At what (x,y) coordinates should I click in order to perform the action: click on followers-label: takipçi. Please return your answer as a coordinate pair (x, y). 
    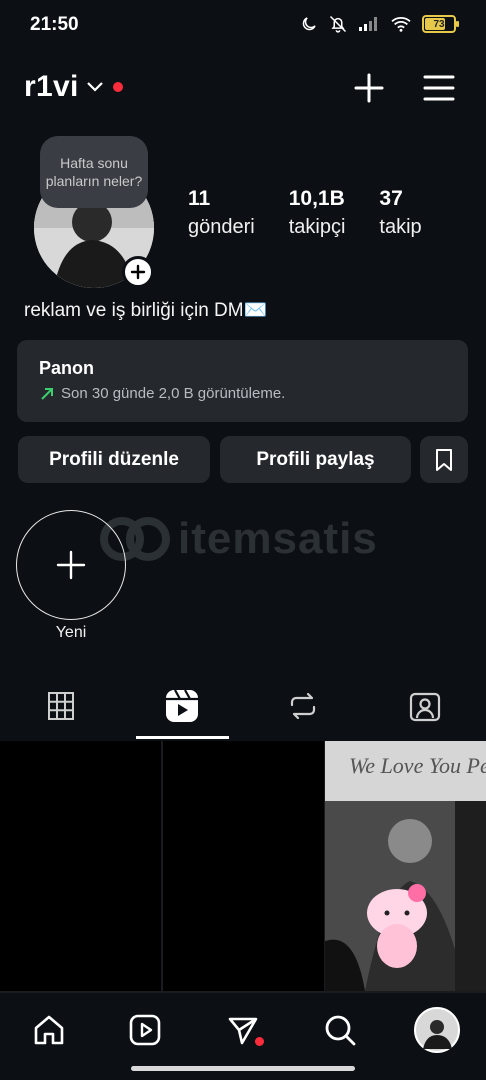
    Looking at the image, I should click on (317, 227).